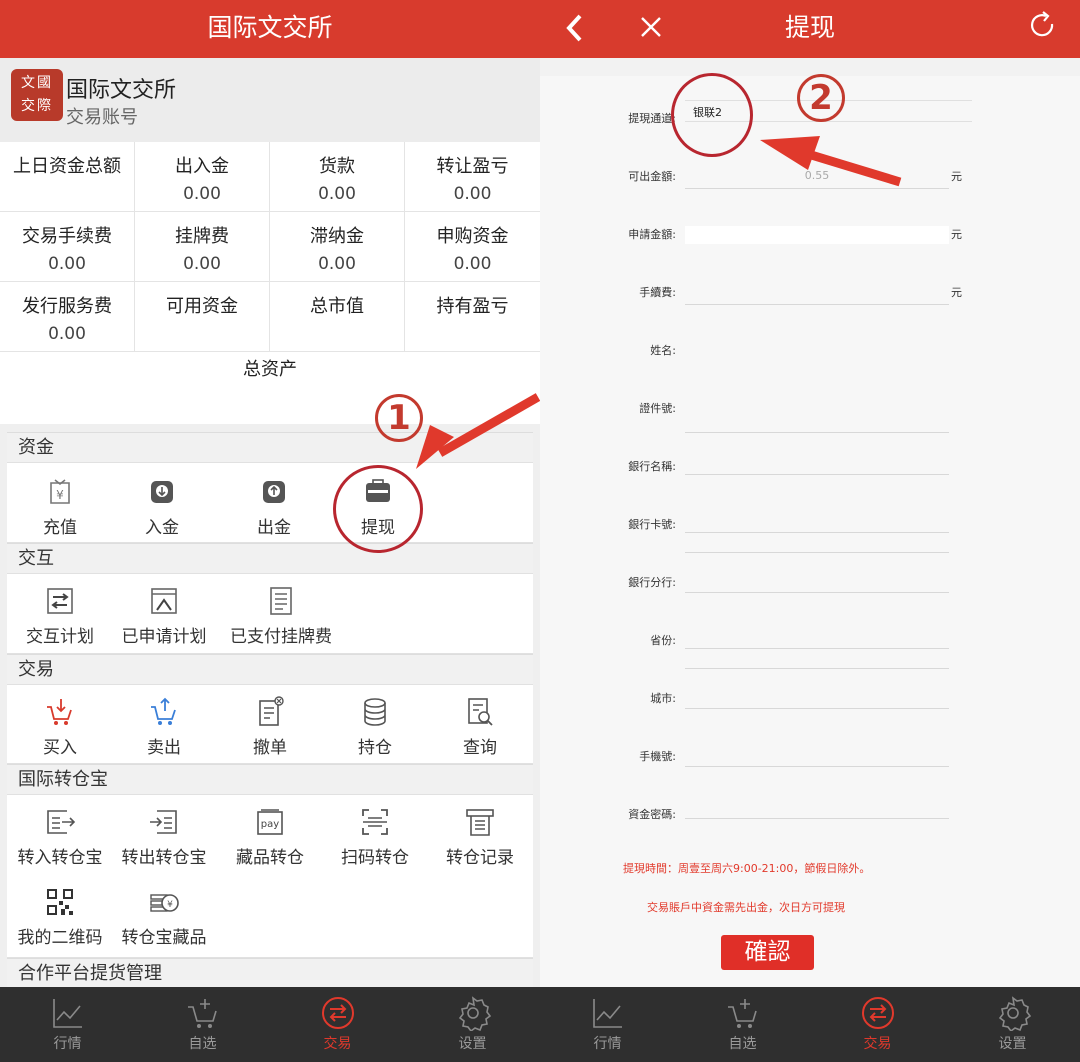 The height and width of the screenshot is (1062, 1080). I want to click on section-trade: 买入 卖出 撤单 持仓 查询, so click(270, 724).